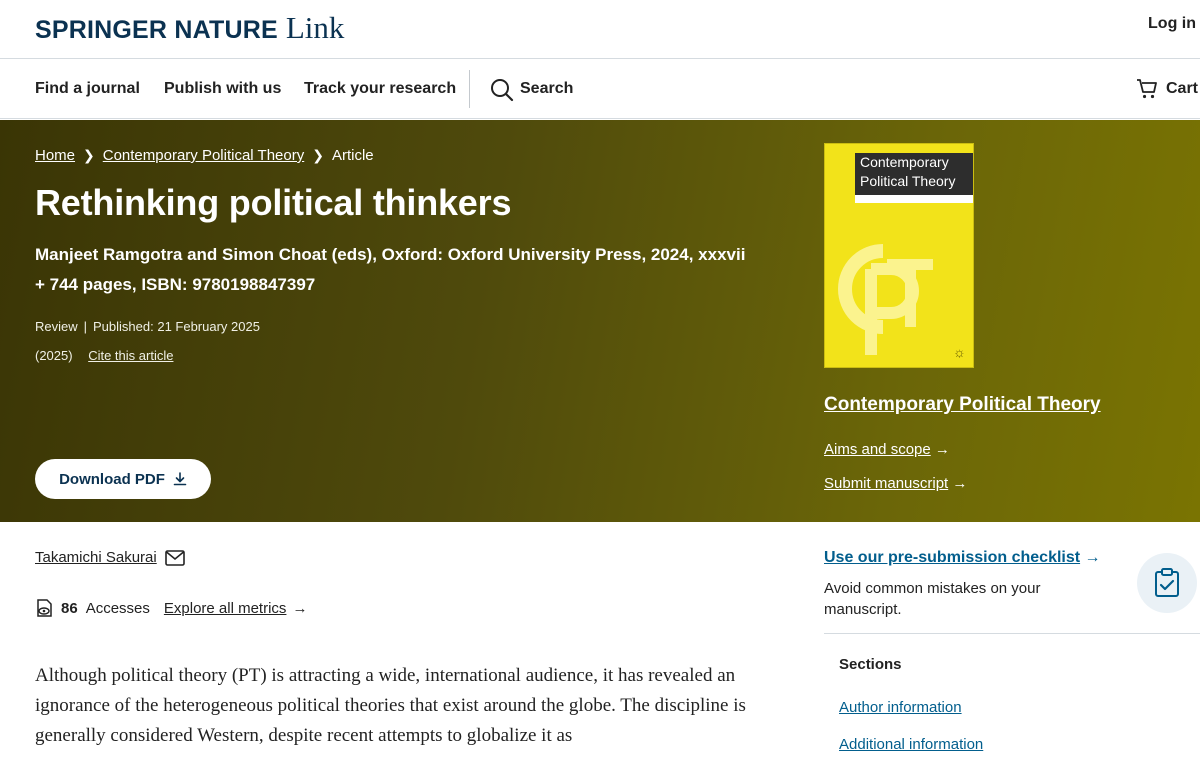 The height and width of the screenshot is (758, 1200). Describe the element at coordinates (117, 608) in the screenshot. I see `accesses-label: Accesses` at that location.